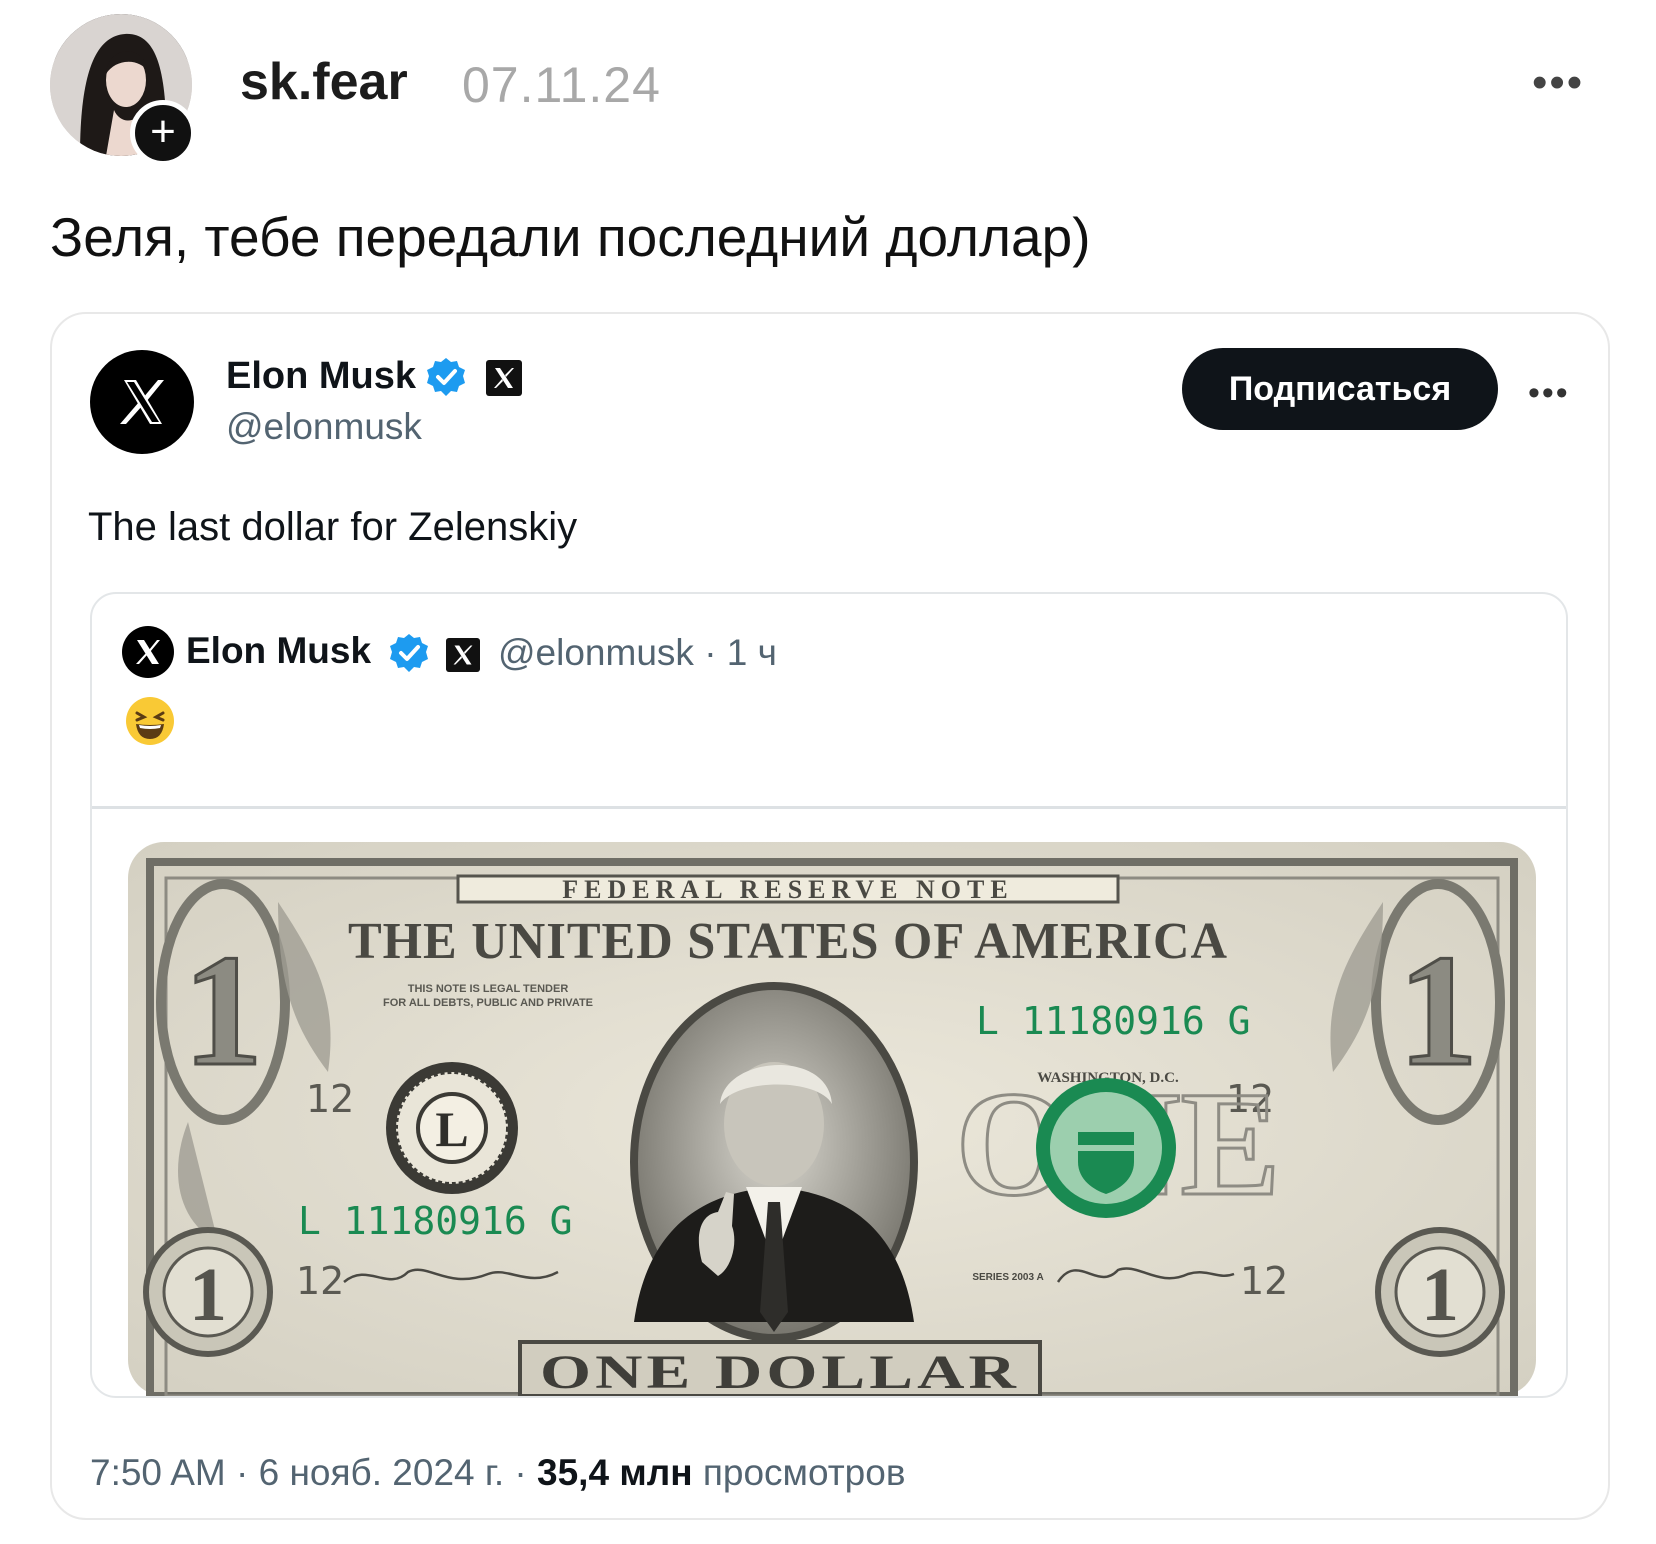  Describe the element at coordinates (320, 1281) in the screenshot. I see `plate-number-bl: 12` at that location.